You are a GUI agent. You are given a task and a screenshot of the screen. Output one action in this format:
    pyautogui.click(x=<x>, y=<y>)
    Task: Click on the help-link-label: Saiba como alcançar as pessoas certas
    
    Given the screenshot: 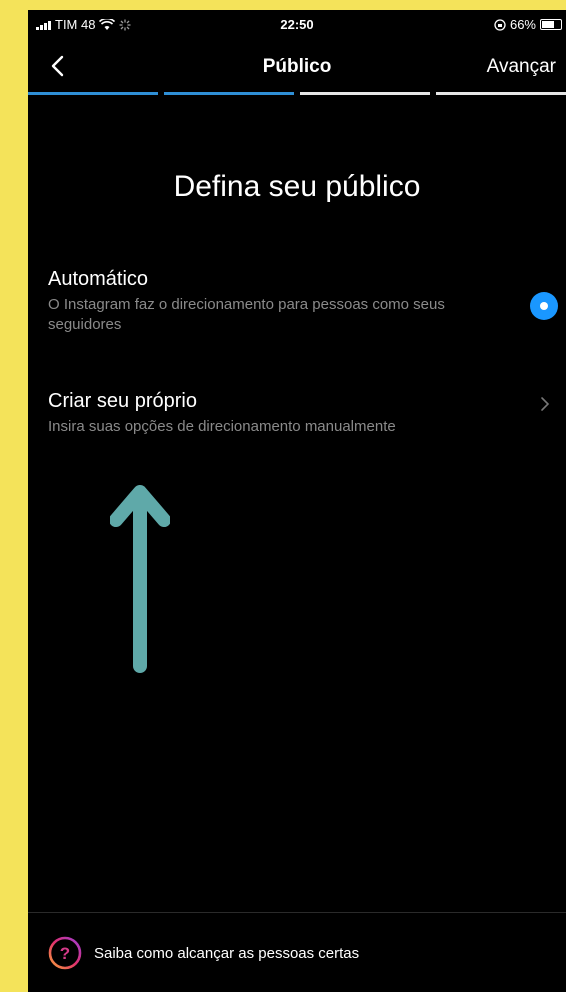 What is the action you would take?
    pyautogui.click(x=227, y=953)
    